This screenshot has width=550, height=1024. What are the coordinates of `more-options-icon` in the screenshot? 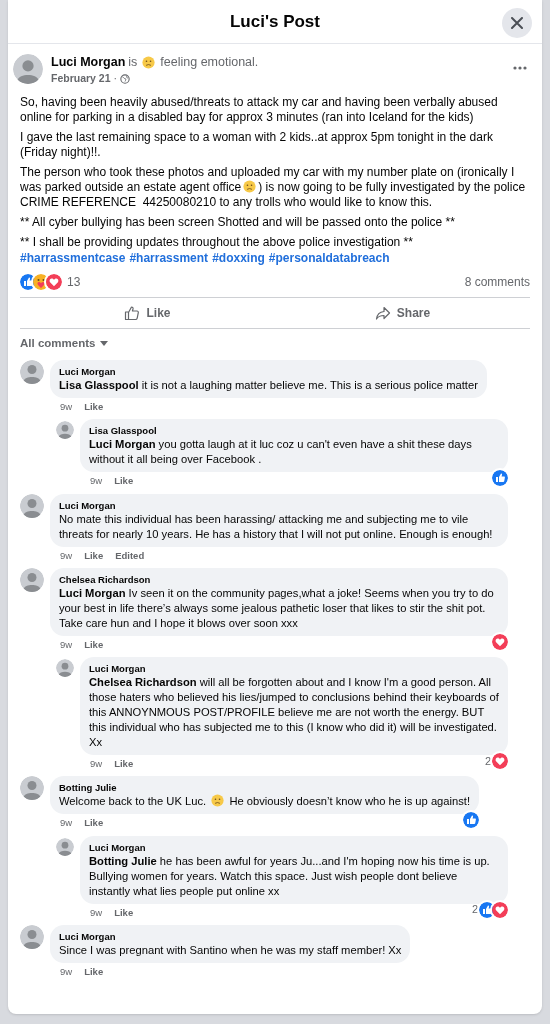 It's located at (520, 68).